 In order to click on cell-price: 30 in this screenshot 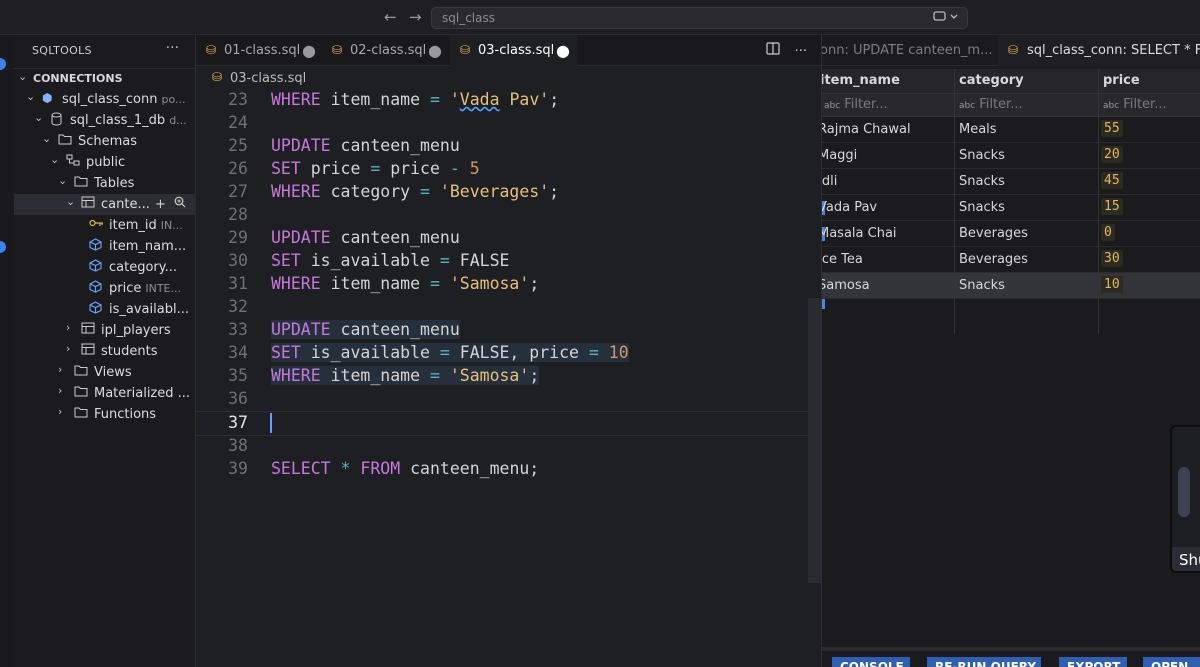, I will do `click(1112, 258)`.